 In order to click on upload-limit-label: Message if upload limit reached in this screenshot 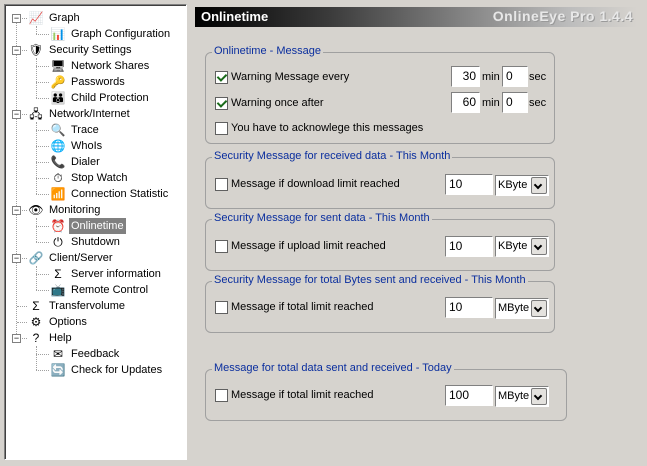, I will do `click(308, 246)`.